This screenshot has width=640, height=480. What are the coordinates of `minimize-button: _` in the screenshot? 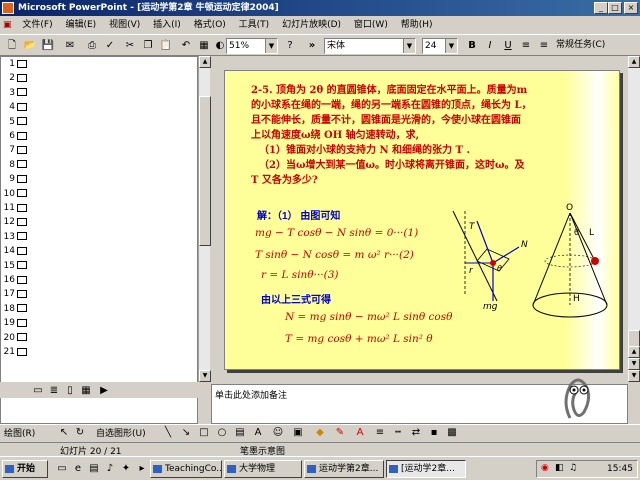 It's located at (601, 8).